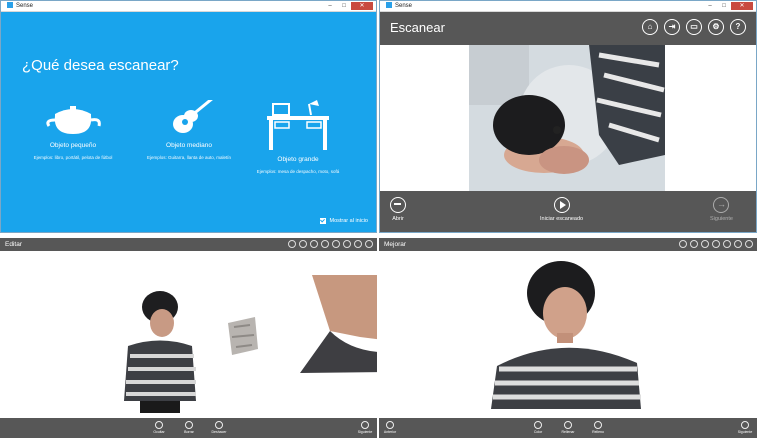 The image size is (757, 438). I want to click on color-button: Color, so click(538, 427).